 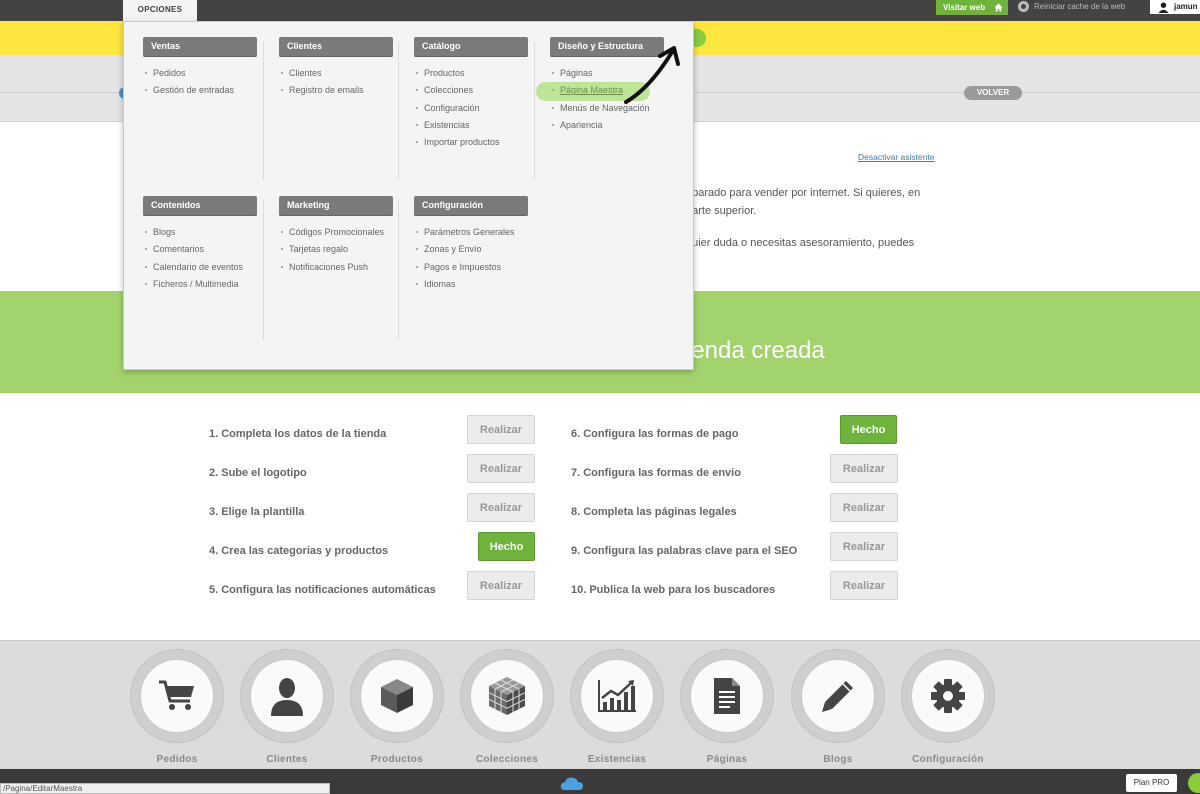 I want to click on document-icon, so click(x=727, y=696).